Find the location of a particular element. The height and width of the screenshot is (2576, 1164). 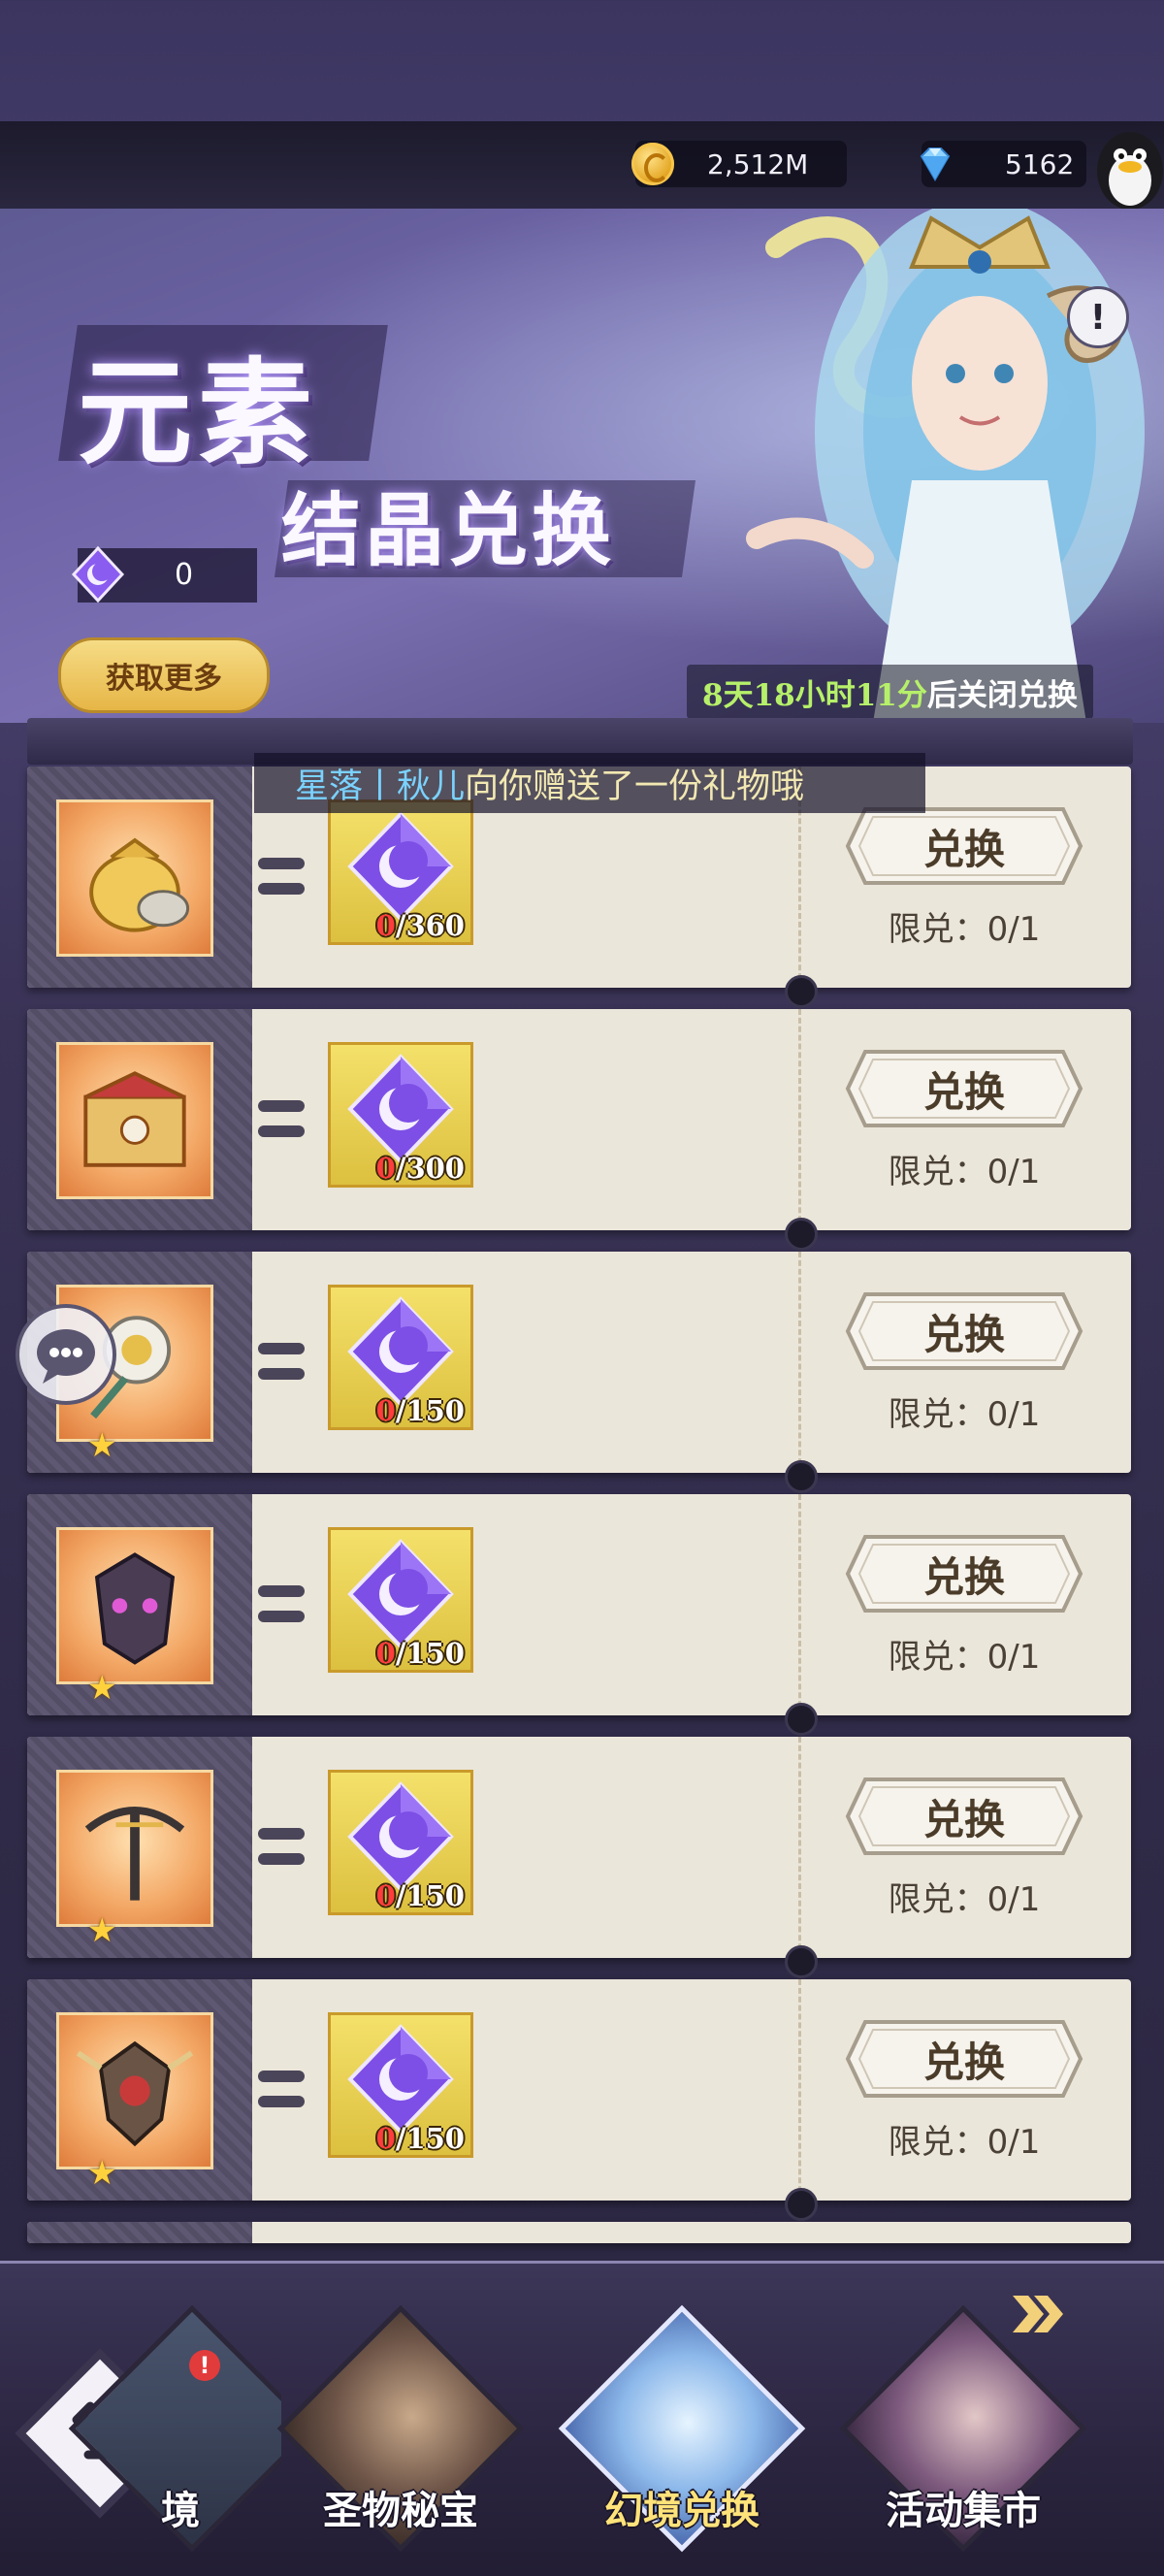

item-slot-bg is located at coordinates (139, 2233).